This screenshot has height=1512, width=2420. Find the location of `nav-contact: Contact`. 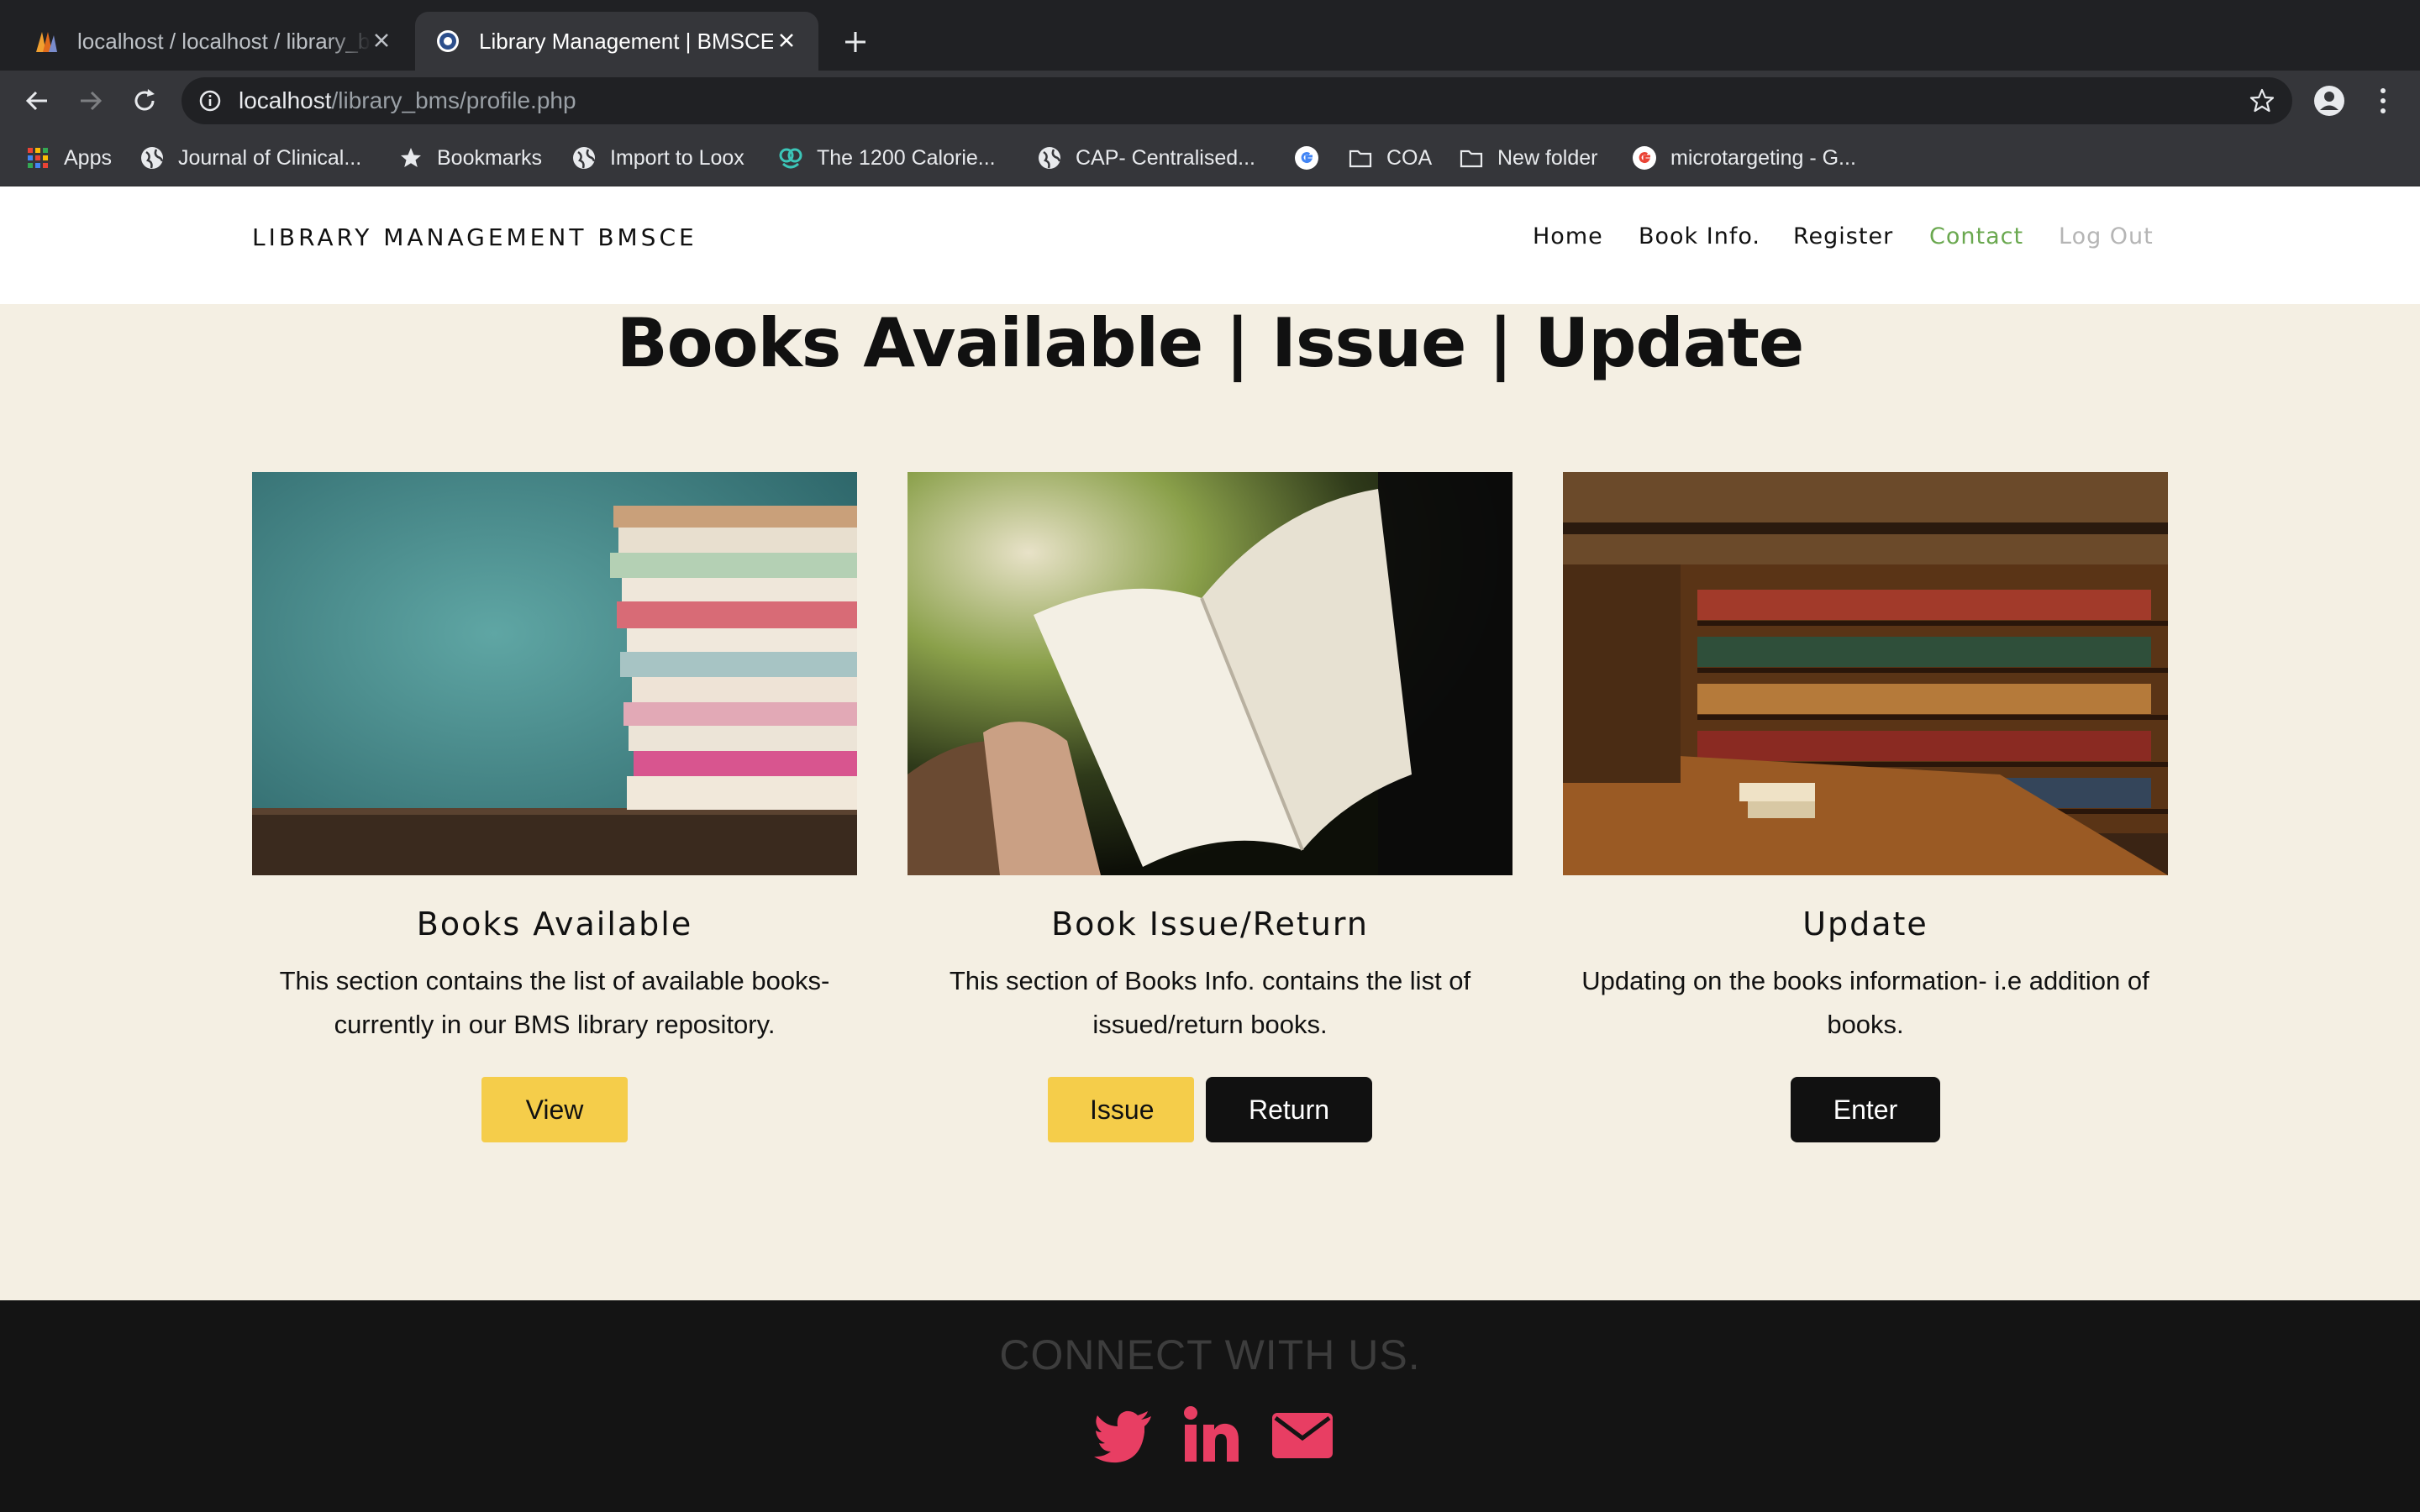

nav-contact: Contact is located at coordinates (1976, 236).